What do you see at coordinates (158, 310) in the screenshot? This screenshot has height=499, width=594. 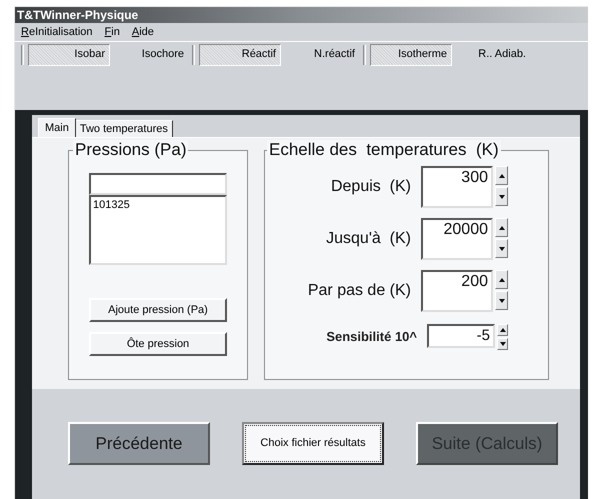 I see `pressure-button: Ajoute pression (Pa)` at bounding box center [158, 310].